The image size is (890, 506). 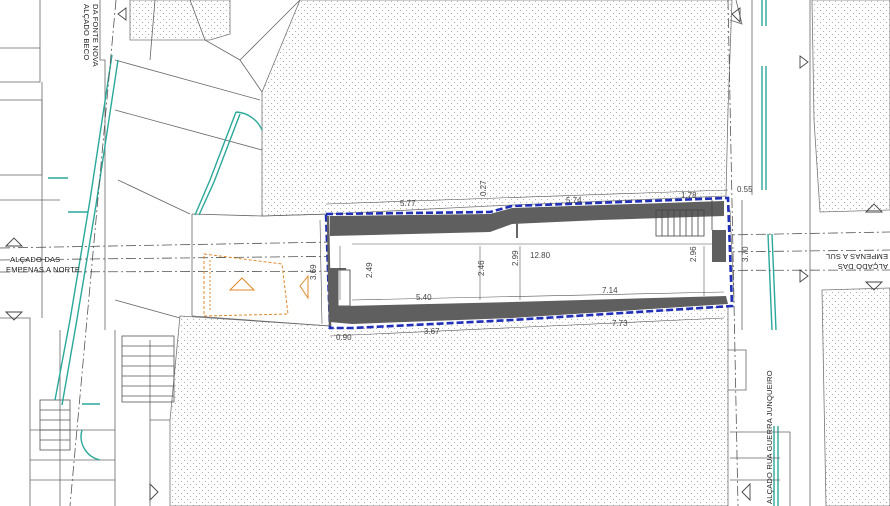 What do you see at coordinates (540, 255) in the screenshot?
I see `dim-inner-length: 12.80` at bounding box center [540, 255].